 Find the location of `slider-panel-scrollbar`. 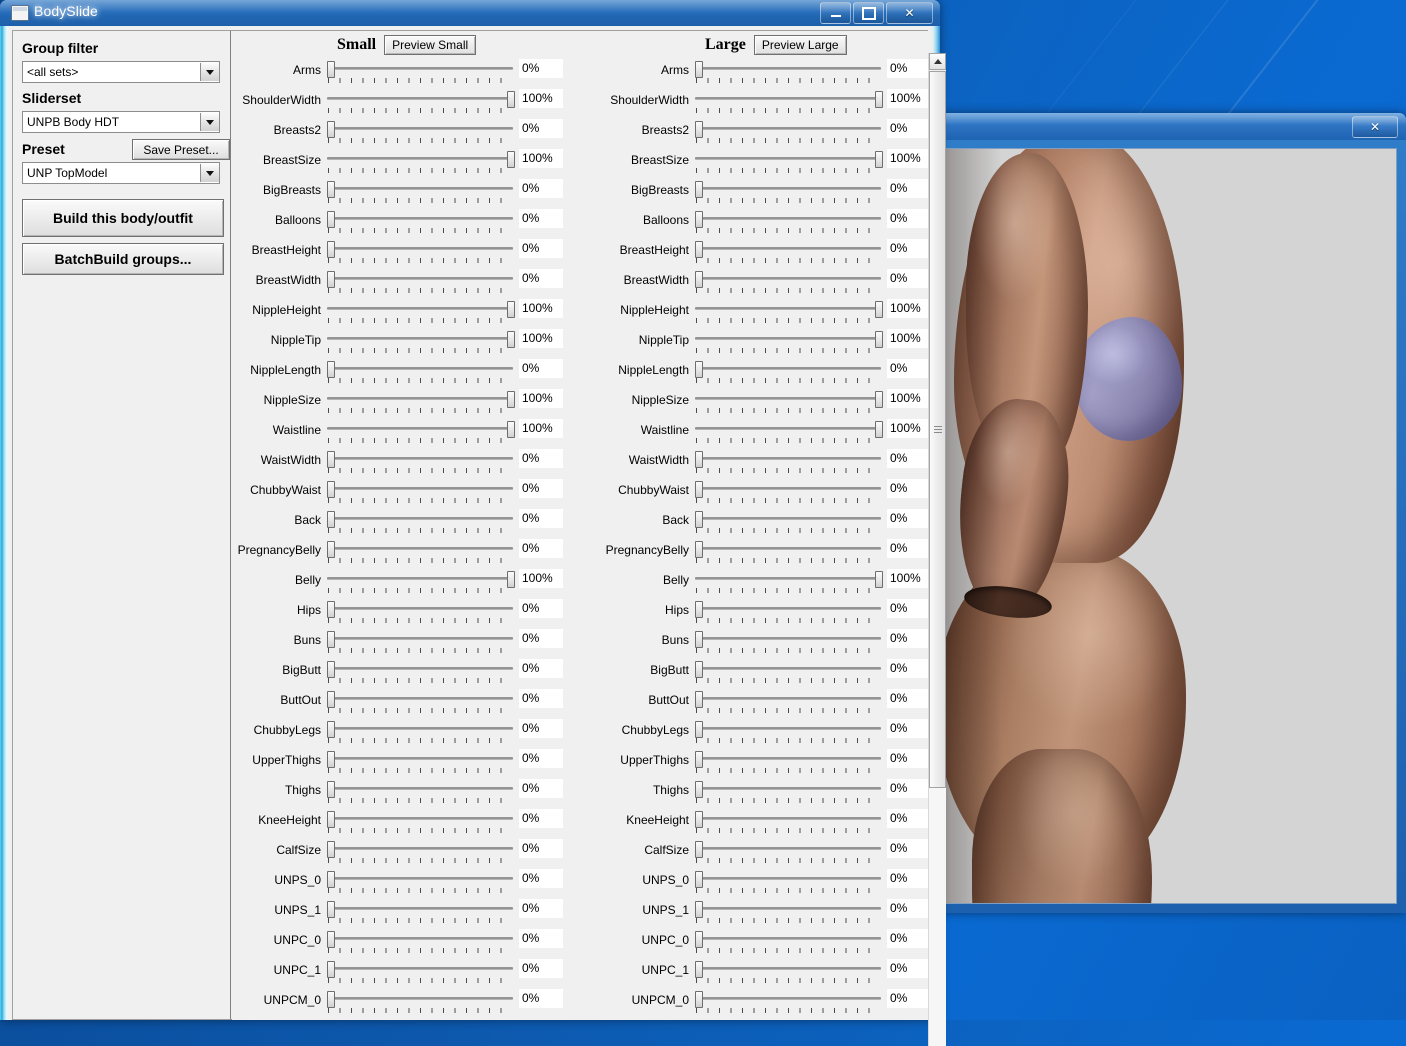

slider-panel-scrollbar is located at coordinates (937, 549).